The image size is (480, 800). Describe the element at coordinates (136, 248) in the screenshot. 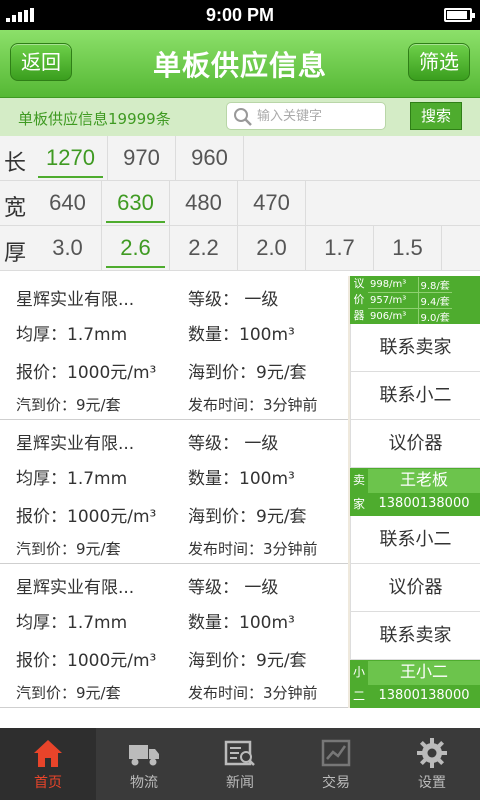

I see `filter-option: 2.6` at that location.